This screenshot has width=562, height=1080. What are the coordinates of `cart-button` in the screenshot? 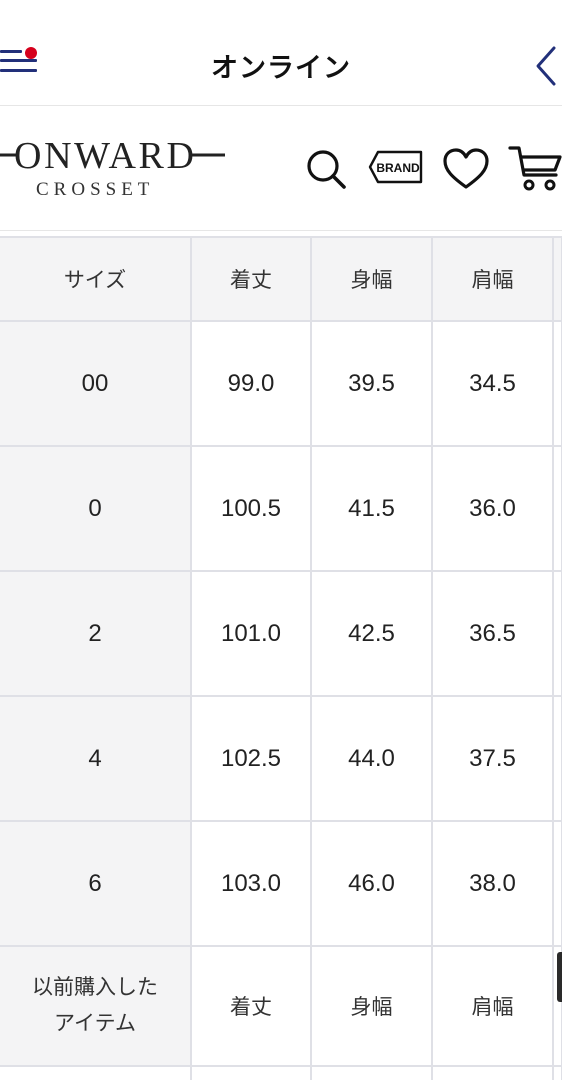 It's located at (535, 168).